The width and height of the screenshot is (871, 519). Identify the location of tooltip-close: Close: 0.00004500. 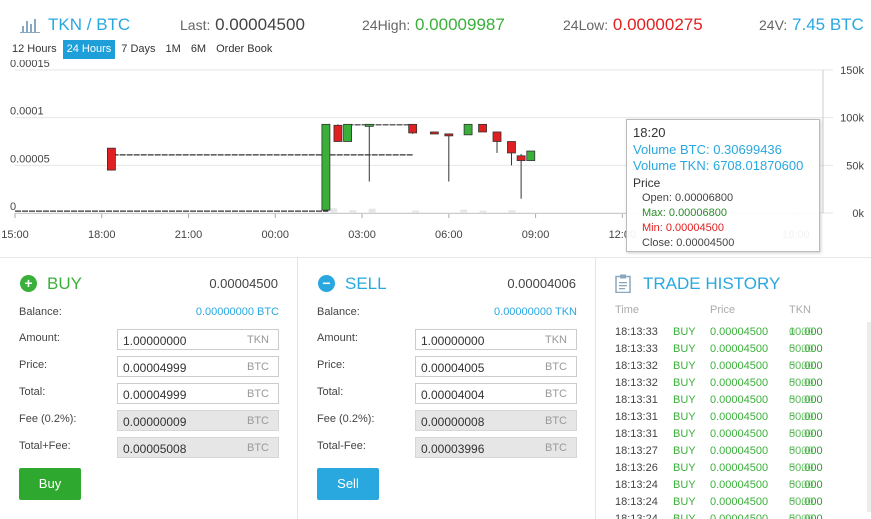
(688, 243).